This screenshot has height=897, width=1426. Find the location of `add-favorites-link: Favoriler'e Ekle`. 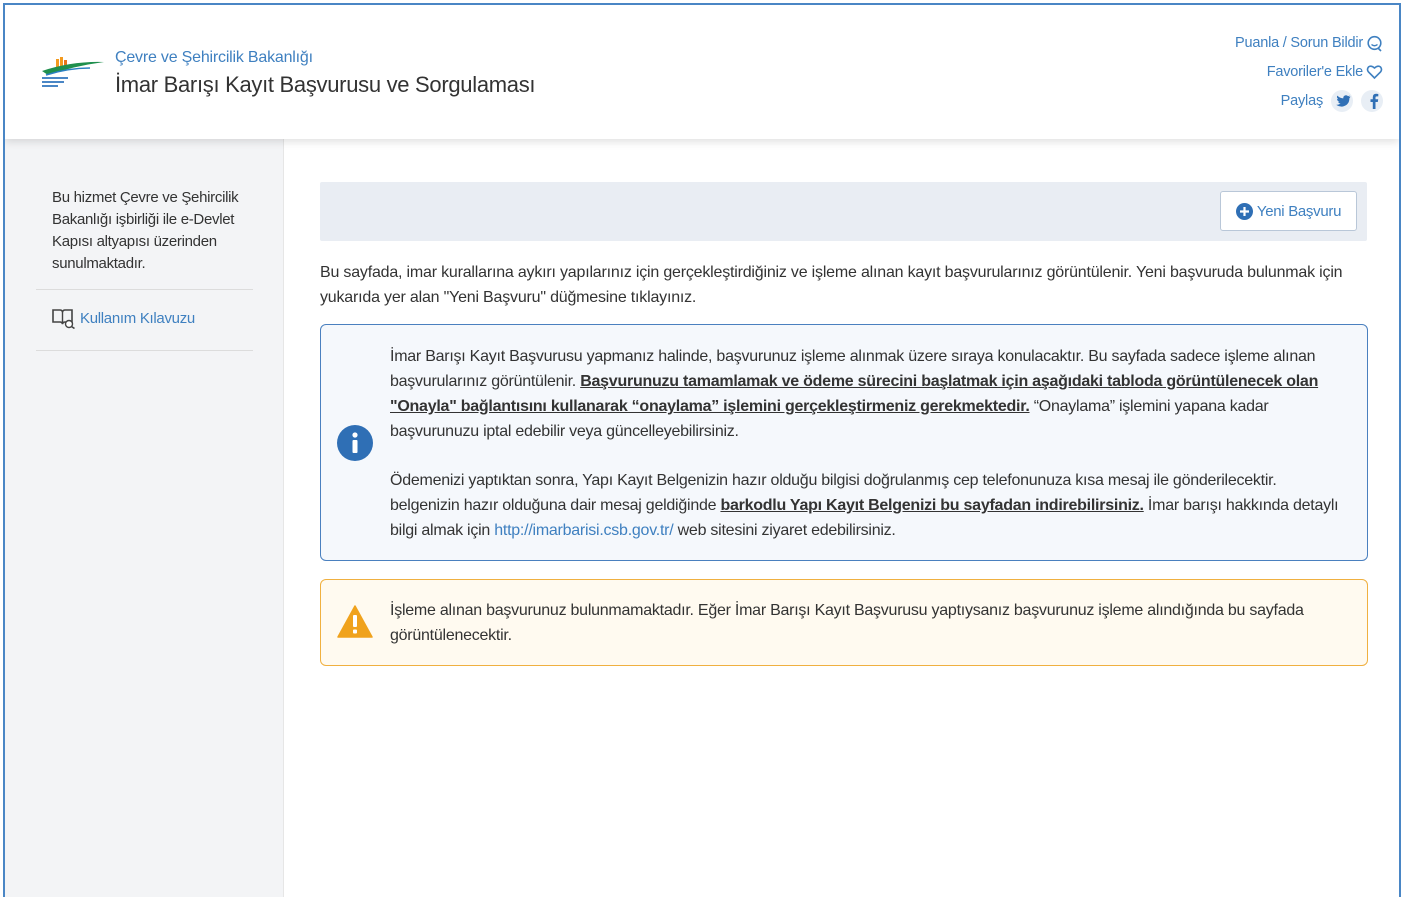

add-favorites-link: Favoriler'e Ekle is located at coordinates (1309, 72).